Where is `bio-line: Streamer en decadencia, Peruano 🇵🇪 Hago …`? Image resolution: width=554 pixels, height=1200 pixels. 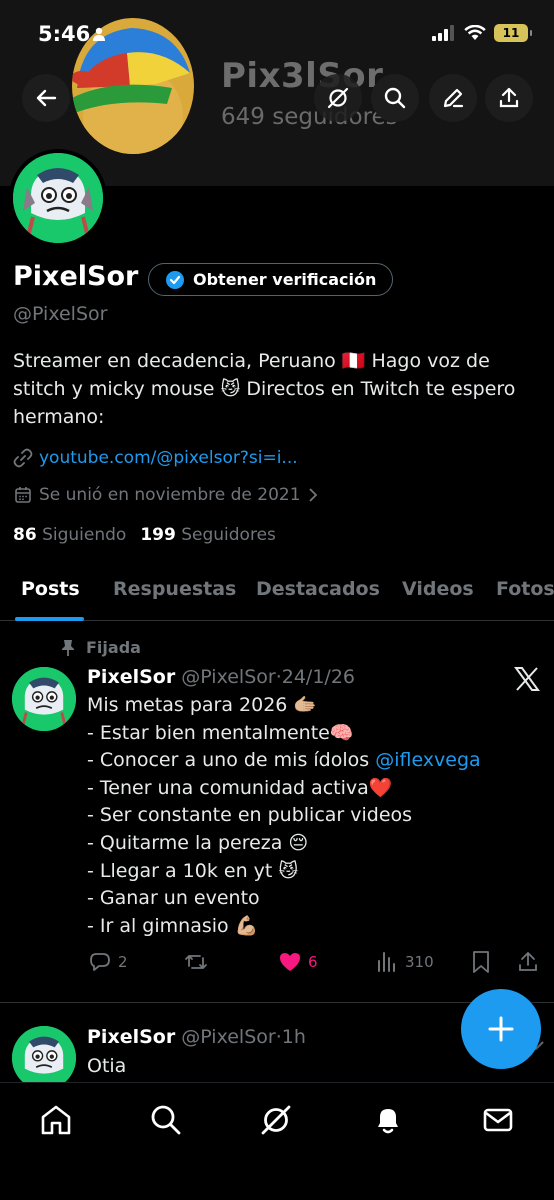
bio-line: Streamer en decadencia, Peruano 🇵🇪 Hago … is located at coordinates (251, 361).